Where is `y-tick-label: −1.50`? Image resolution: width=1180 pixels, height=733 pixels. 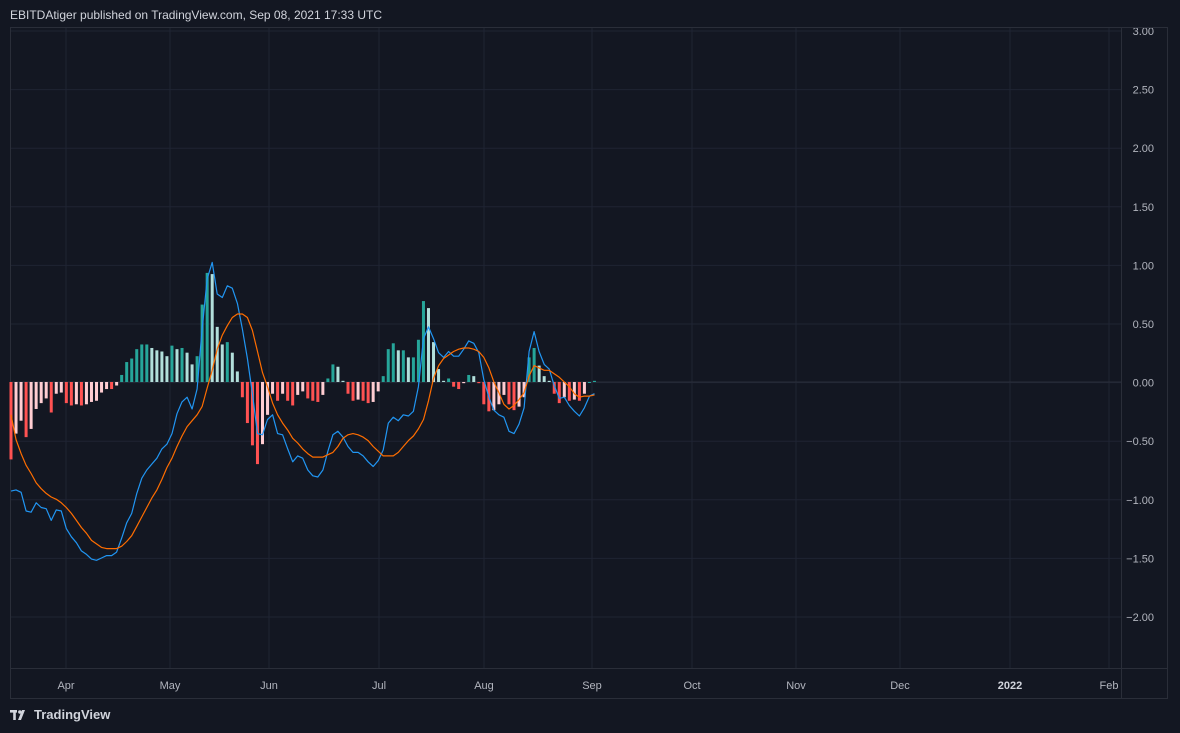 y-tick-label: −1.50 is located at coordinates (1140, 559).